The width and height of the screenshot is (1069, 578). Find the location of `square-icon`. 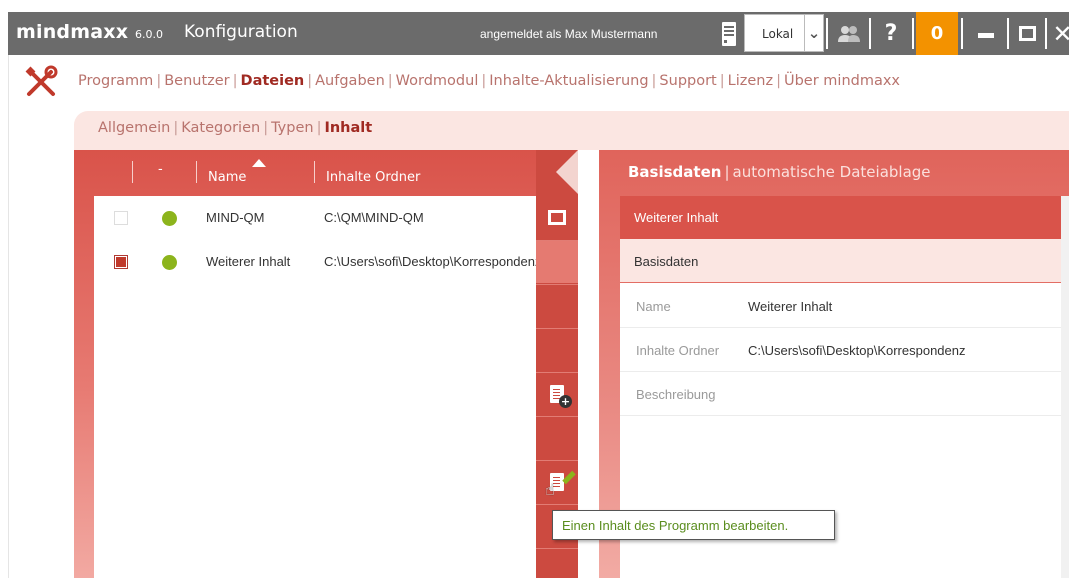

square-icon is located at coordinates (557, 217).